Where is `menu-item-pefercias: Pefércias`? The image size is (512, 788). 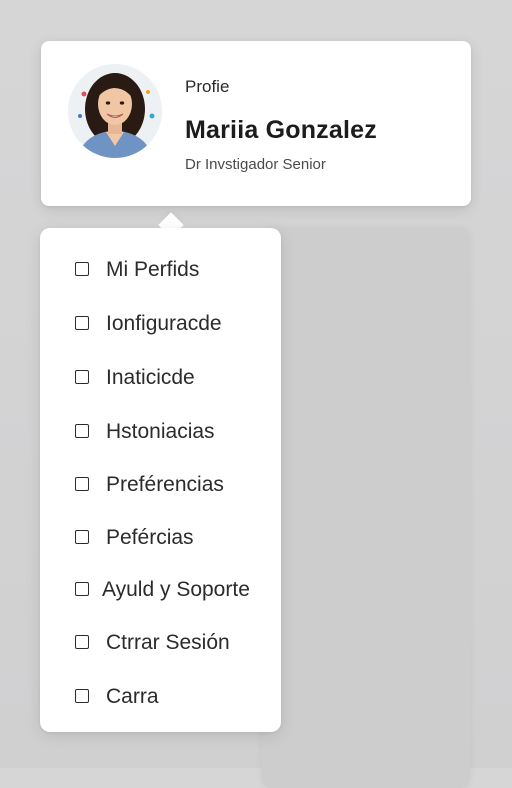
menu-item-pefercias: Pefércias is located at coordinates (160, 538).